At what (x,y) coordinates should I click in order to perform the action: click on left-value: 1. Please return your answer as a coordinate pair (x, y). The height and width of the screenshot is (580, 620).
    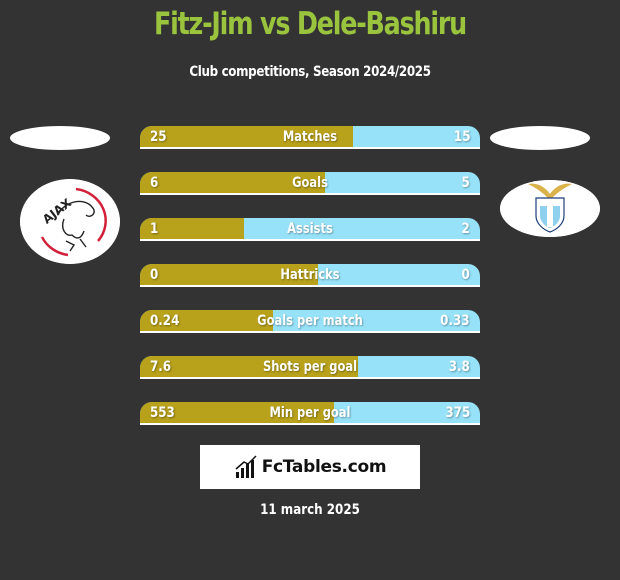
    Looking at the image, I should click on (154, 229).